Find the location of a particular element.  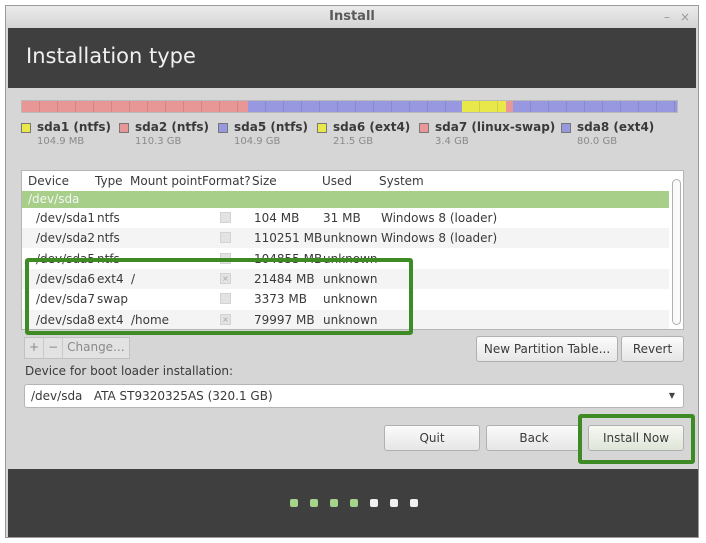

used-cell: 31 MB is located at coordinates (342, 218).